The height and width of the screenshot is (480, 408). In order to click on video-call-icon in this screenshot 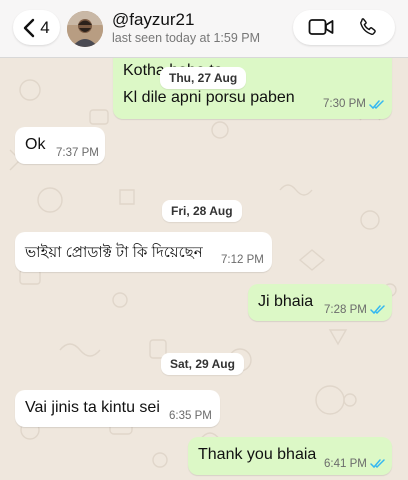, I will do `click(321, 27)`.